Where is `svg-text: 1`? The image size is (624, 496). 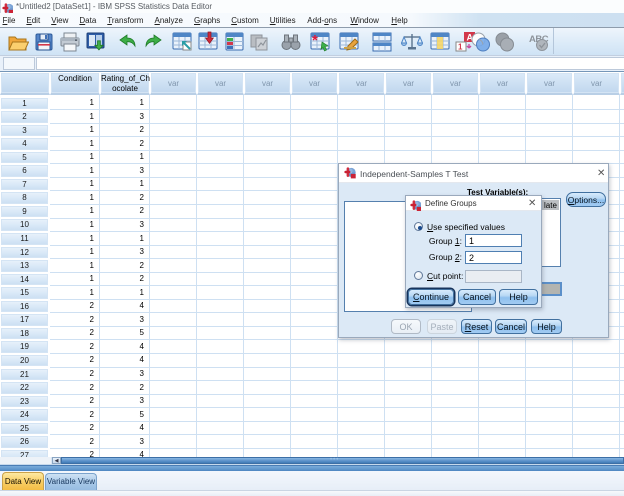 svg-text: 1 is located at coordinates (460, 47).